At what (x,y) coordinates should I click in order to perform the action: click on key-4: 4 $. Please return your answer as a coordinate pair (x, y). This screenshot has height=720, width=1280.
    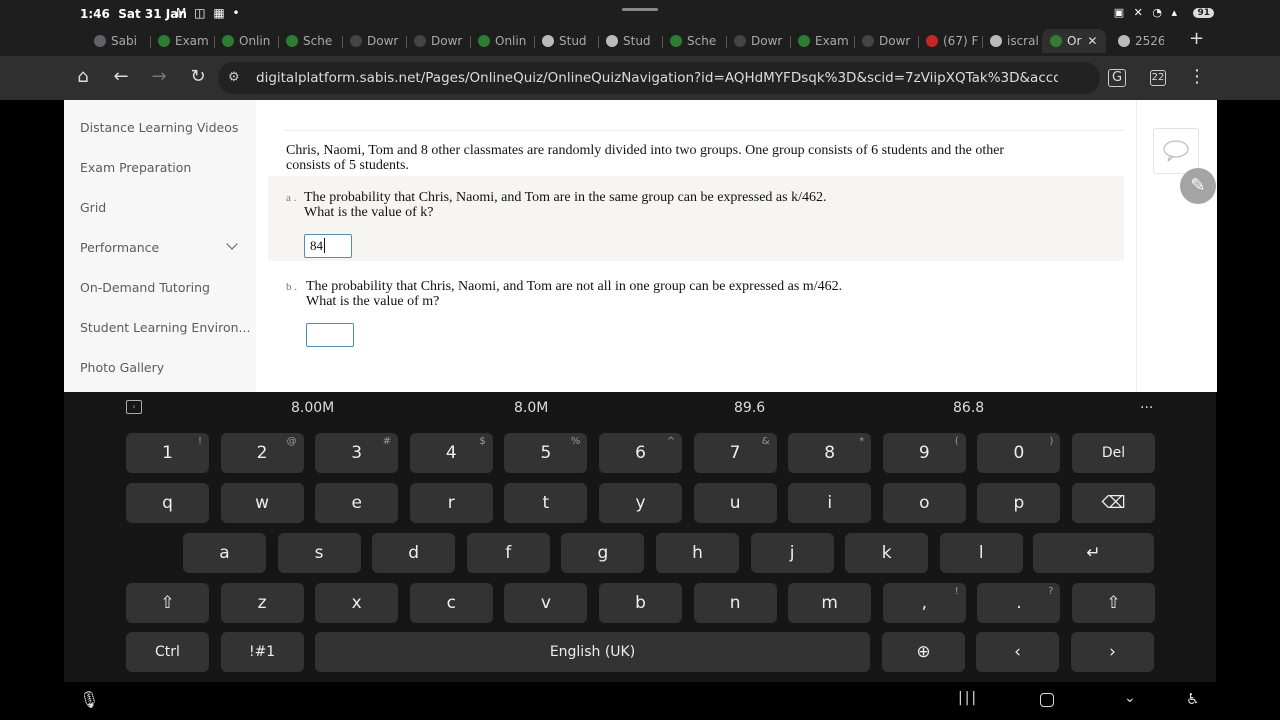
    Looking at the image, I should click on (451, 453).